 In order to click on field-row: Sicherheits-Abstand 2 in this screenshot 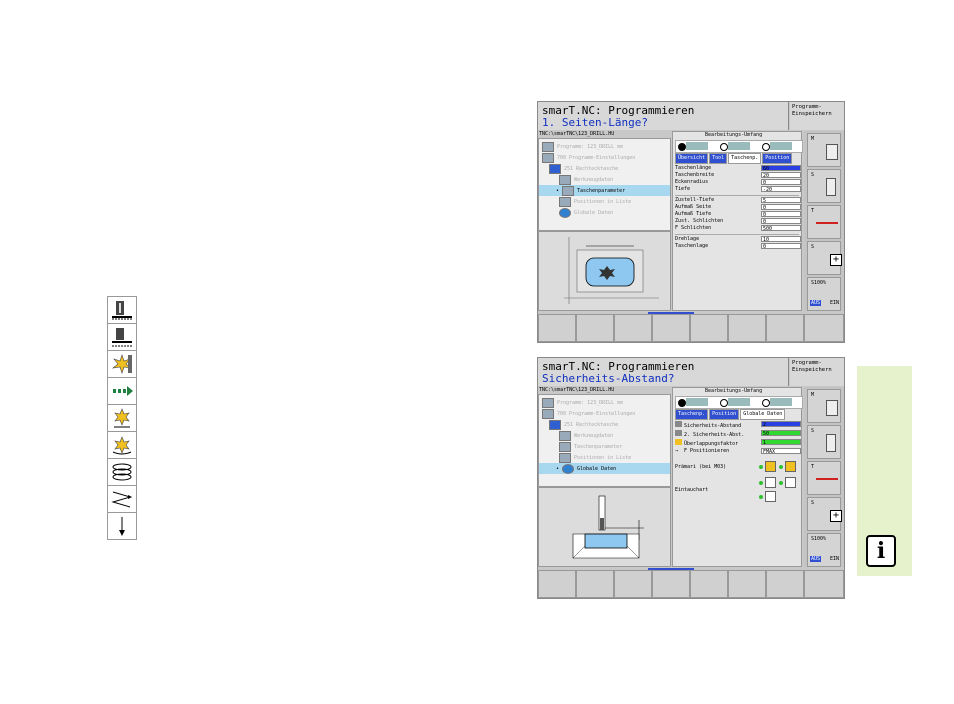, I will do `click(738, 425)`.